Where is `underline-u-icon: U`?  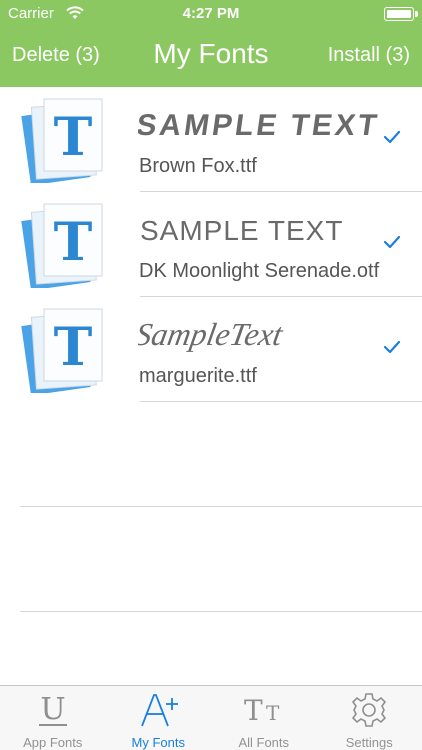 underline-u-icon: U is located at coordinates (52, 709).